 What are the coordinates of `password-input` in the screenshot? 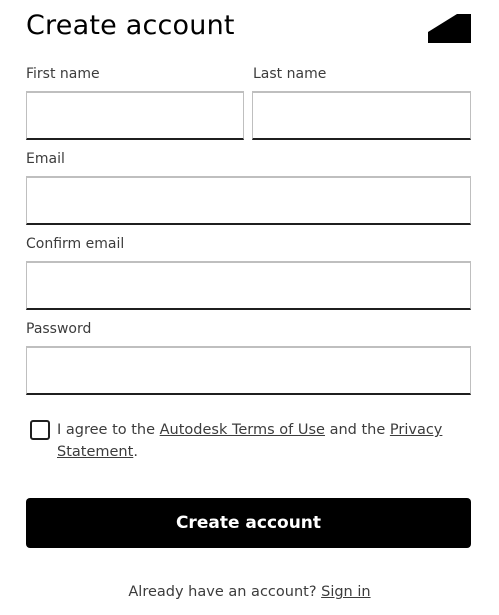 It's located at (248, 370).